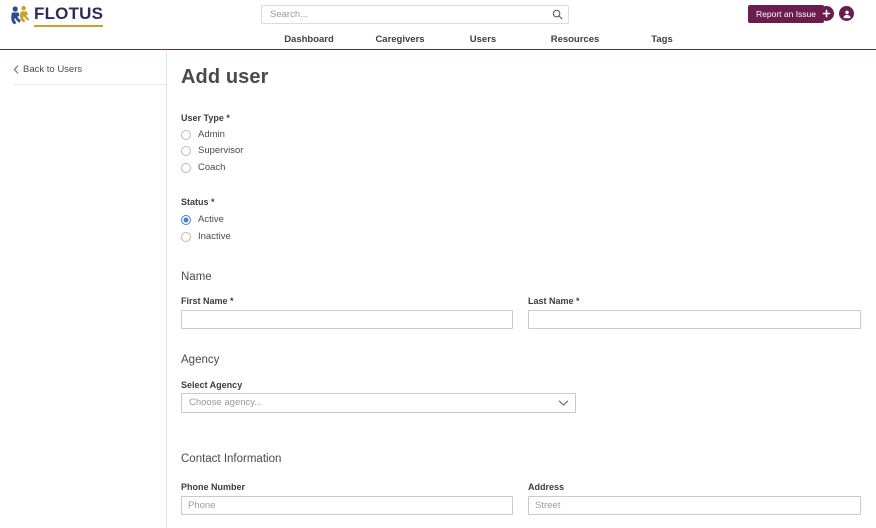 This screenshot has height=528, width=876. What do you see at coordinates (92, 84) in the screenshot?
I see `sidebar-divider` at bounding box center [92, 84].